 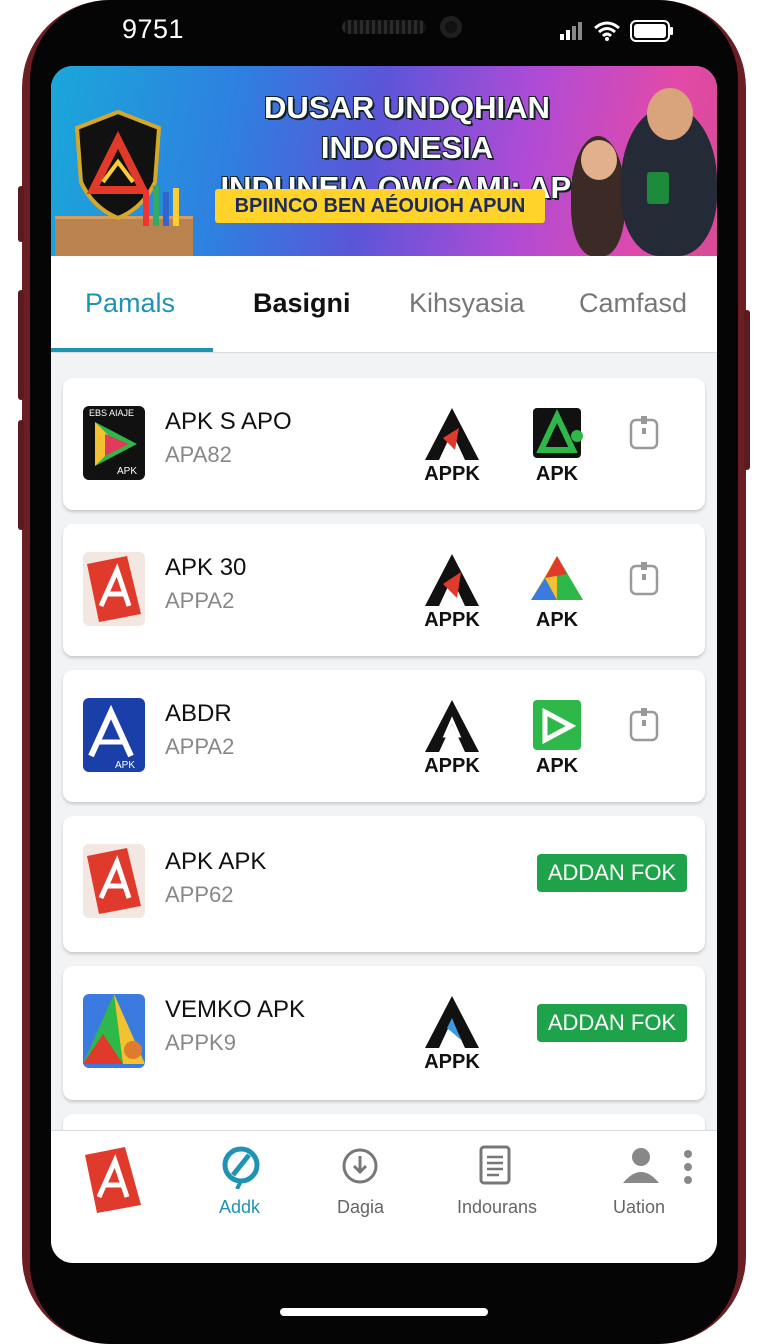 I want to click on volume-up-button, so click(x=21, y=345).